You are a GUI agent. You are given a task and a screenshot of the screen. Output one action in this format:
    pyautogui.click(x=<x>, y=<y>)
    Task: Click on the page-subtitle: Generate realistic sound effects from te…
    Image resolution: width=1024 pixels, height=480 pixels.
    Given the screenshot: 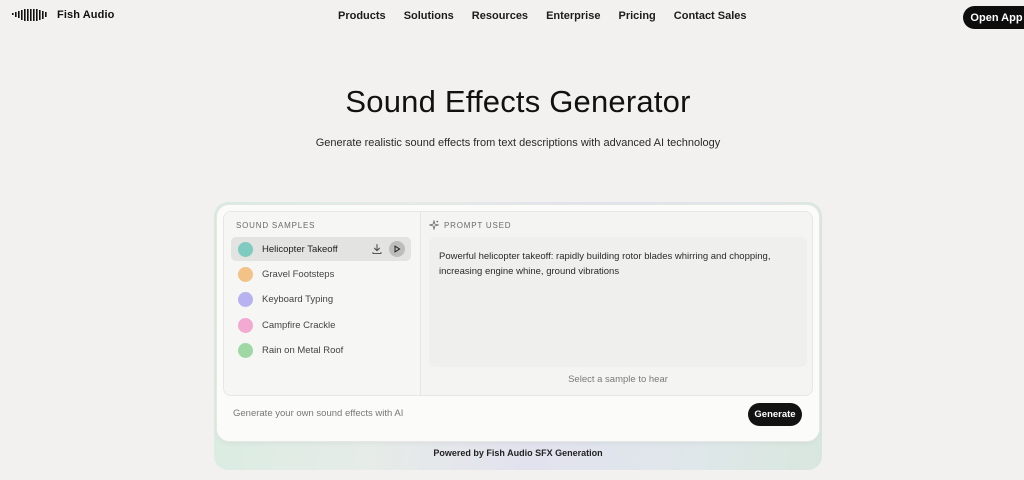 What is the action you would take?
    pyautogui.click(x=518, y=143)
    